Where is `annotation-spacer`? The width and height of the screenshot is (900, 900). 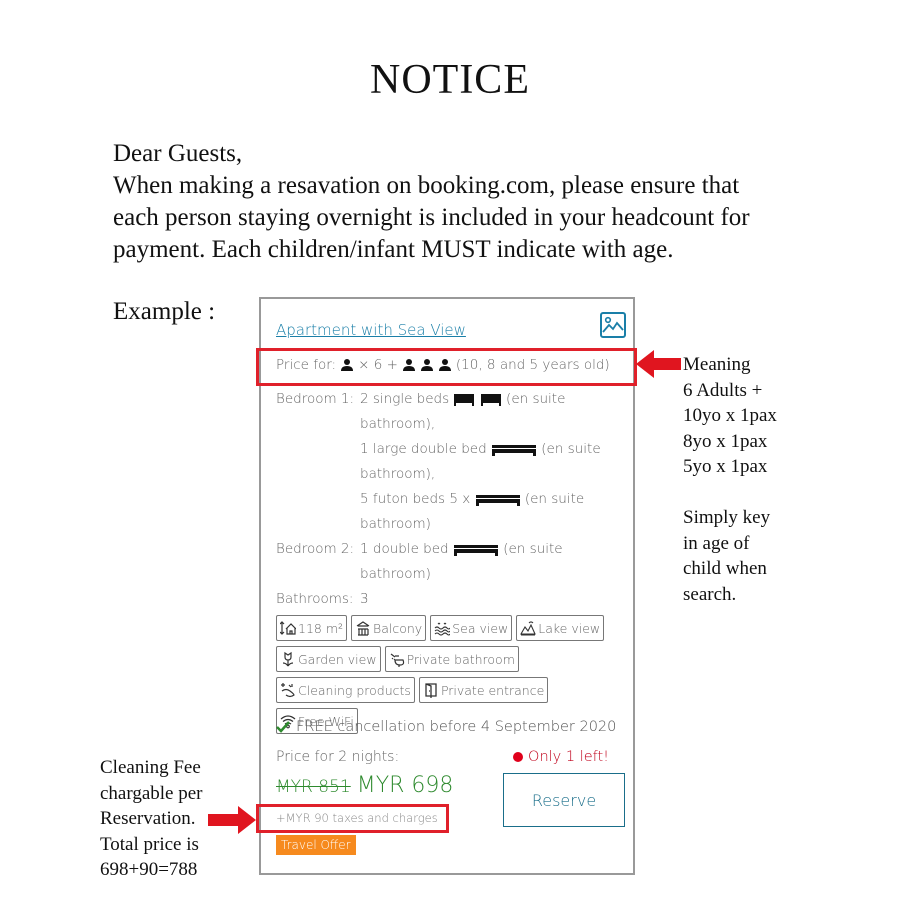 annotation-spacer is located at coordinates (730, 493).